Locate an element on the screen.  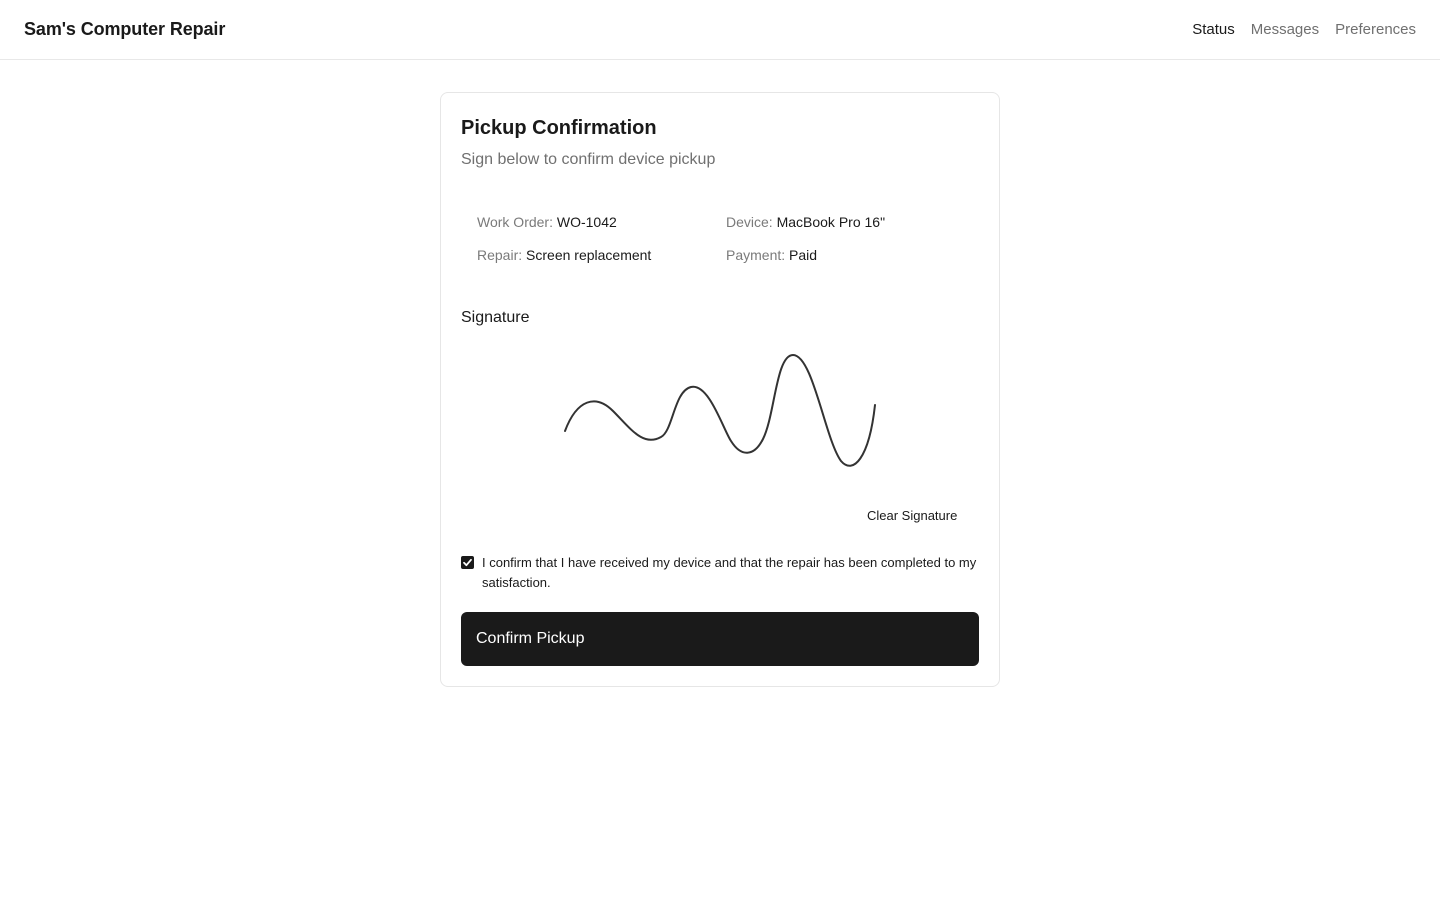
nav-item-preferences: Preferences is located at coordinates (1375, 29).